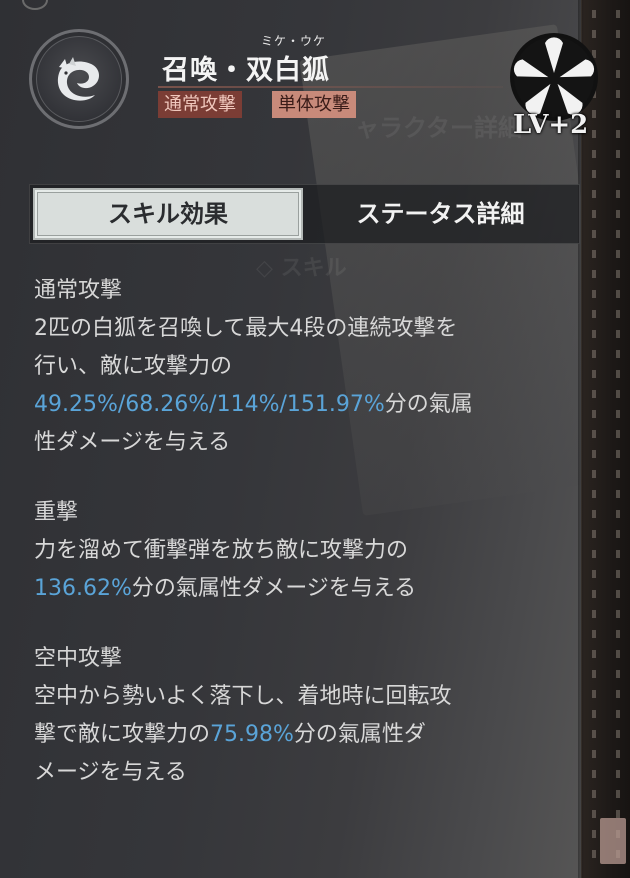  I want to click on description-text: 行い、敵に攻撃力の, so click(133, 366).